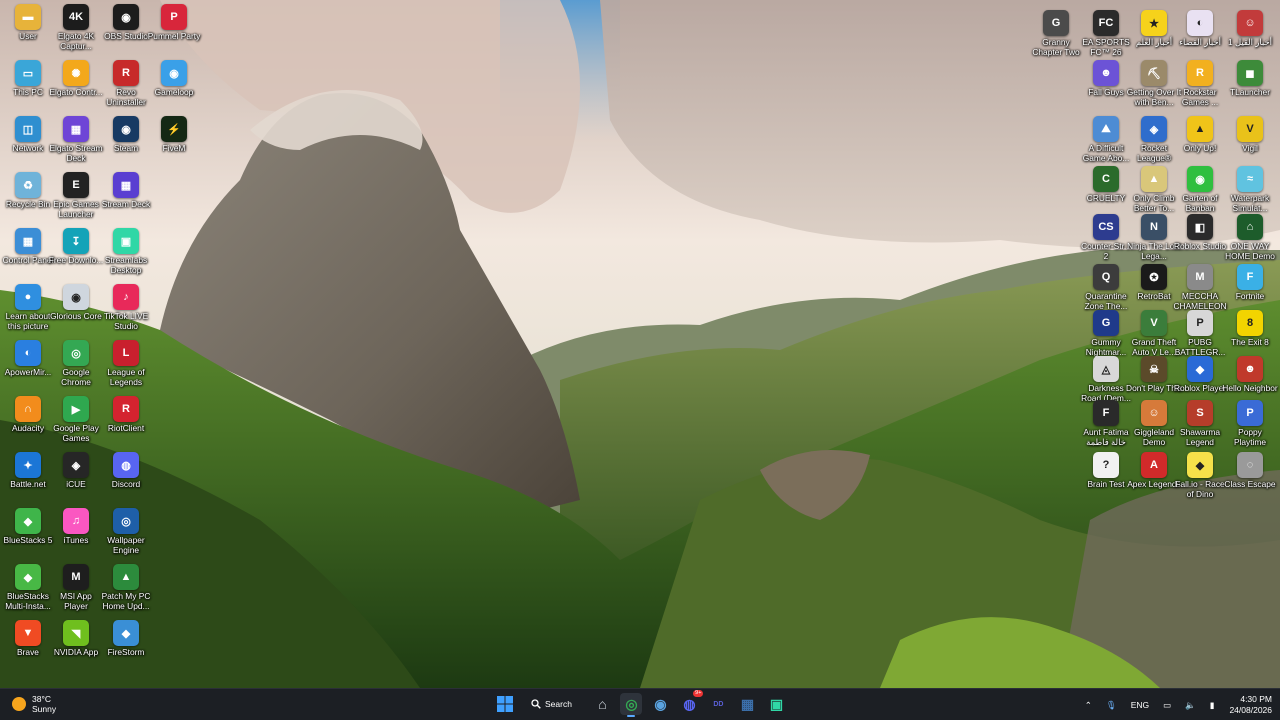 This screenshot has height=721, width=1280. I want to click on taskbar-streamlabs-button: ▣, so click(776, 704).